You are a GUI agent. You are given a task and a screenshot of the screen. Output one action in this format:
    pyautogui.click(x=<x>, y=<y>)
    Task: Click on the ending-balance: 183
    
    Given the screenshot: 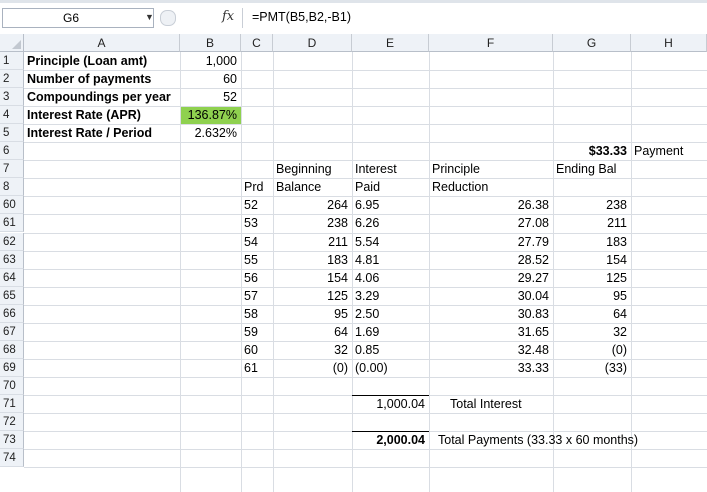 What is the action you would take?
    pyautogui.click(x=616, y=241)
    